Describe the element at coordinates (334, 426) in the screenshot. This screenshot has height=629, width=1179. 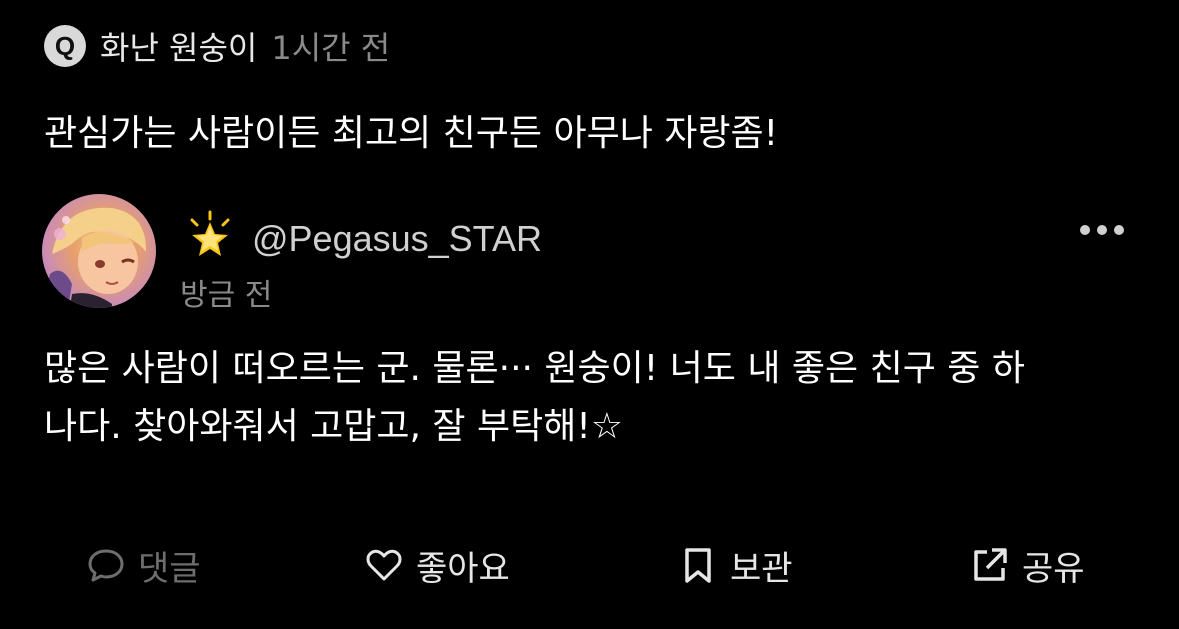
I see `answer-text-line-2: 나다. 찾아와줘서 고맙고, 잘 부탁해!☆` at that location.